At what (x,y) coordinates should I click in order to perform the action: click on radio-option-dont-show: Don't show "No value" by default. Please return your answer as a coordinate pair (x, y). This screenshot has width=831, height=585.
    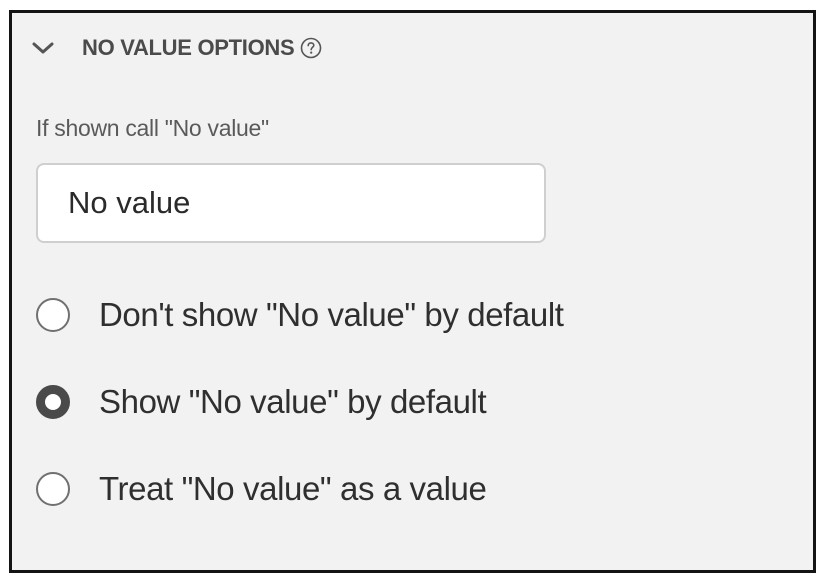
    Looking at the image, I should click on (300, 315).